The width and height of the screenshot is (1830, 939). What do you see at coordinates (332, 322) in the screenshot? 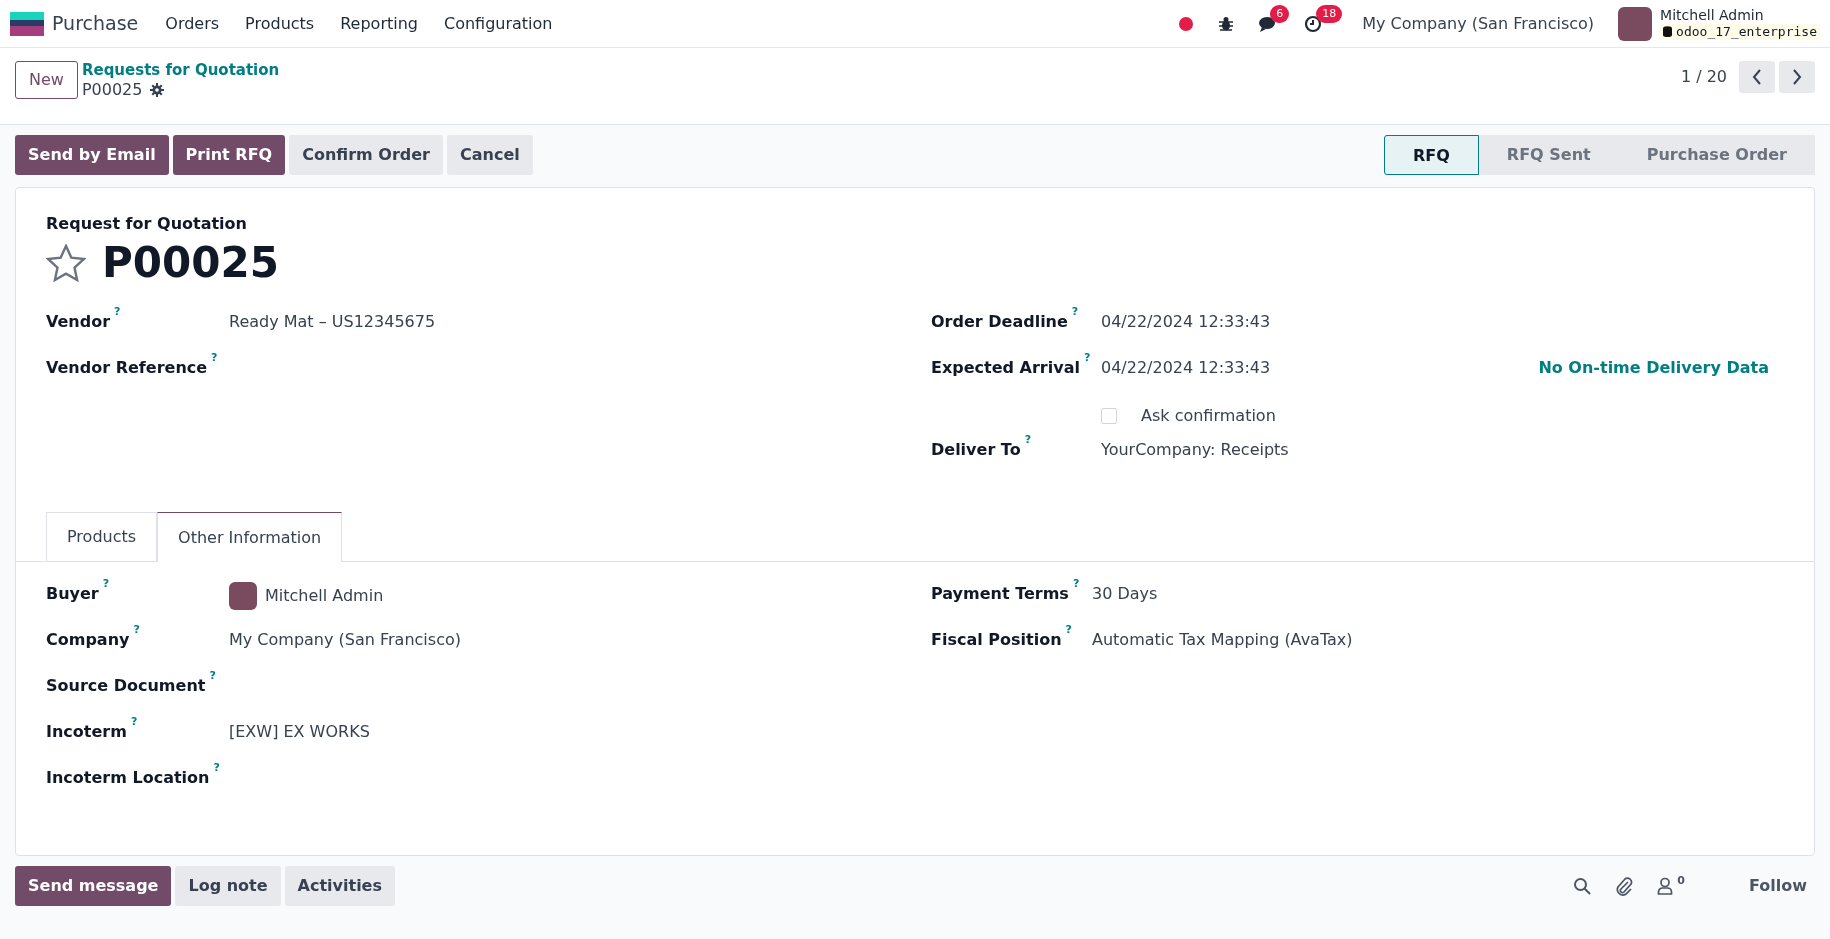
I see `field-value: Ready Mat – US12345675` at bounding box center [332, 322].